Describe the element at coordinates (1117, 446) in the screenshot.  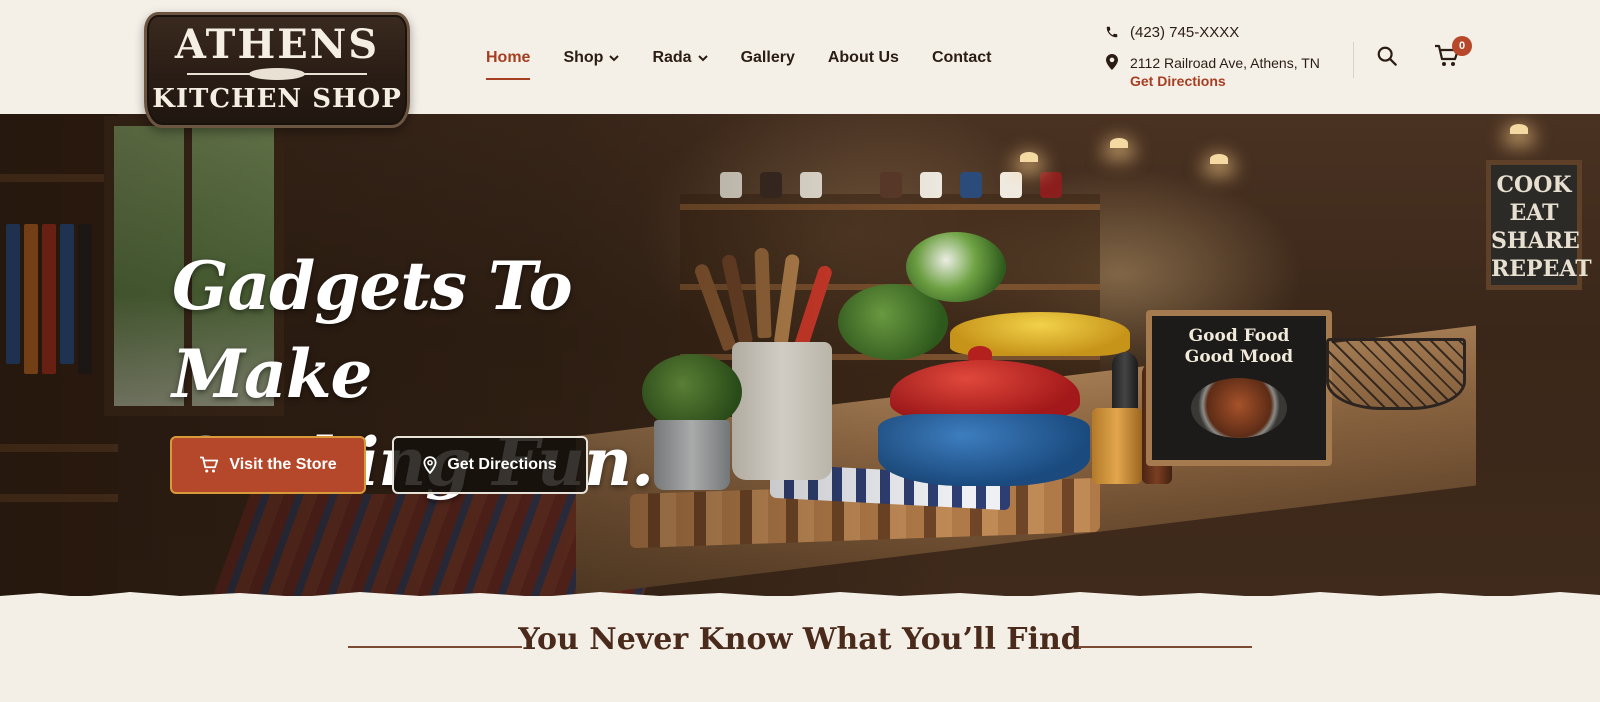
I see `hero-photo-jar` at that location.